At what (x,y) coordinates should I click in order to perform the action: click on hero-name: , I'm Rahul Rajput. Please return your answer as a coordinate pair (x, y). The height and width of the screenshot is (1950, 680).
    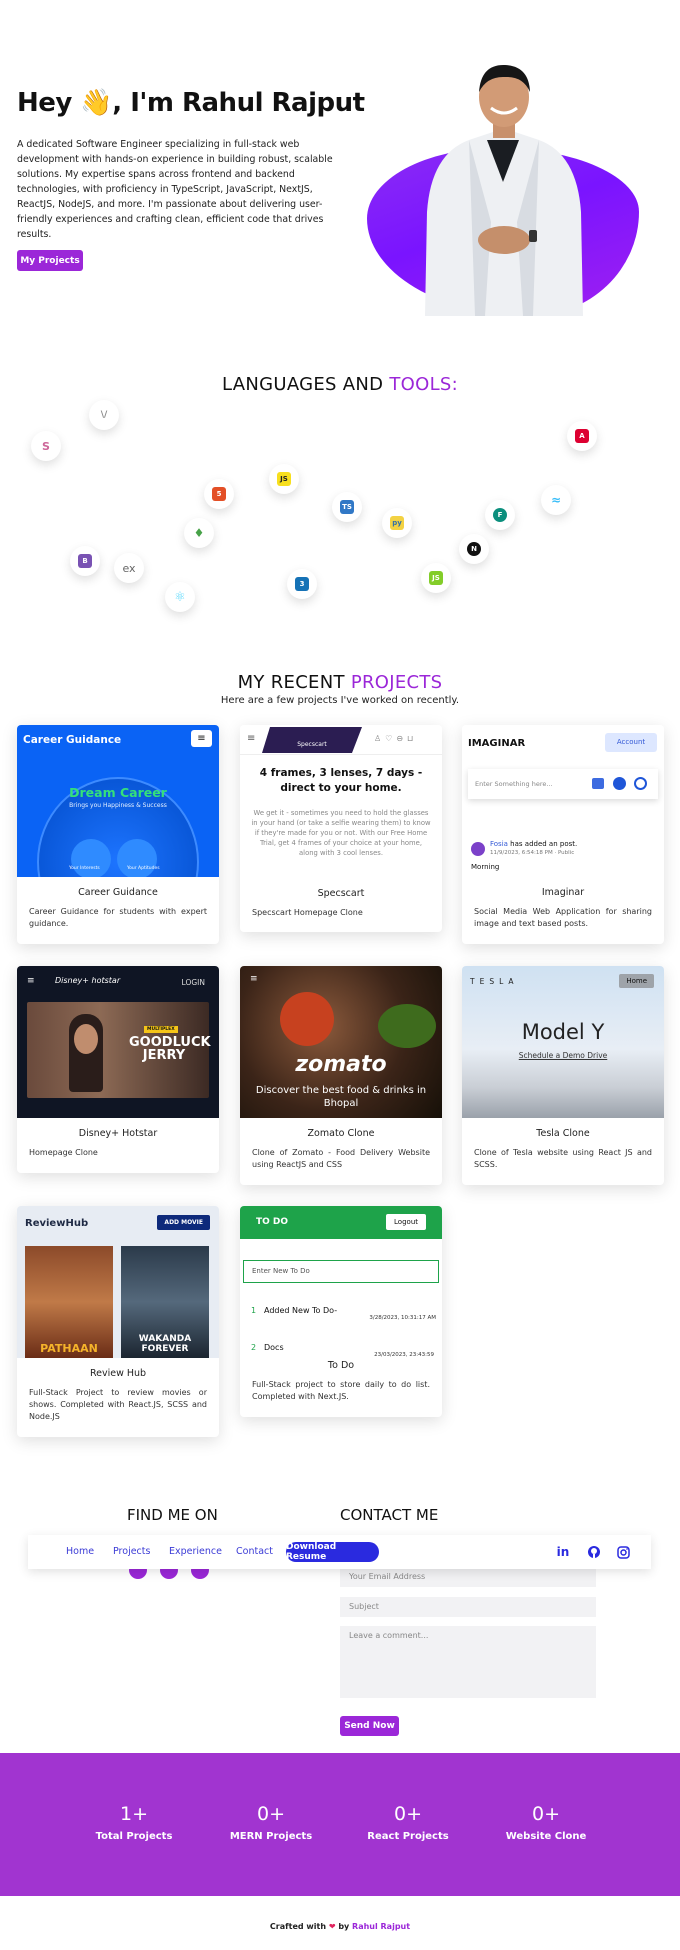
    Looking at the image, I should click on (238, 103).